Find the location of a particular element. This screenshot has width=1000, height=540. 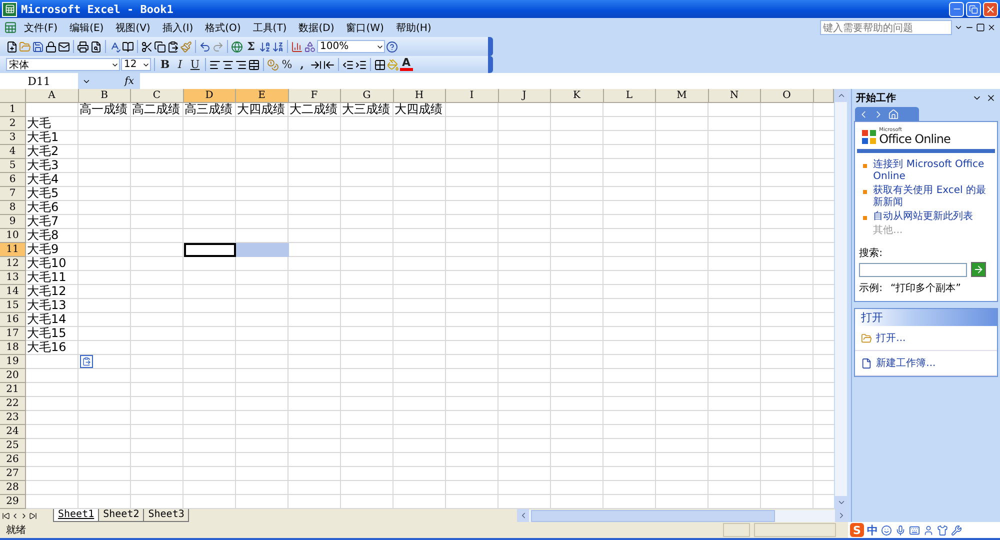

row-header: 2 is located at coordinates (13, 124).